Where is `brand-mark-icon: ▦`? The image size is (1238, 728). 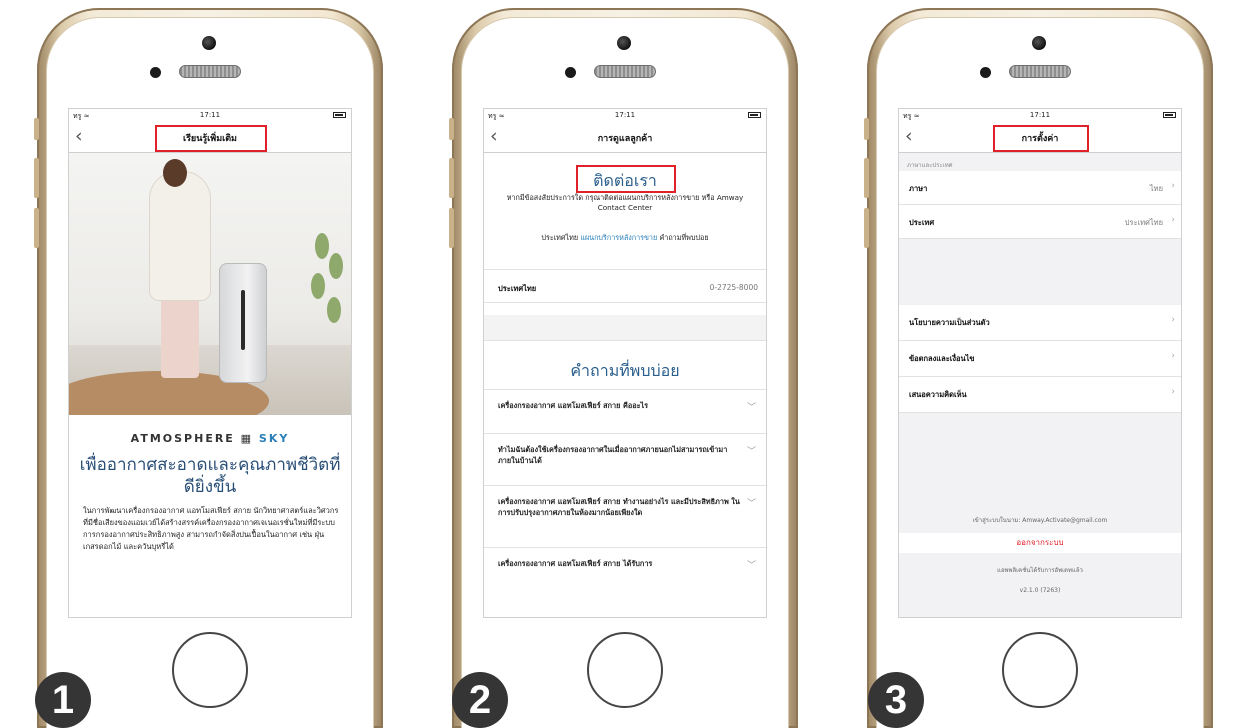 brand-mark-icon: ▦ is located at coordinates (249, 438).